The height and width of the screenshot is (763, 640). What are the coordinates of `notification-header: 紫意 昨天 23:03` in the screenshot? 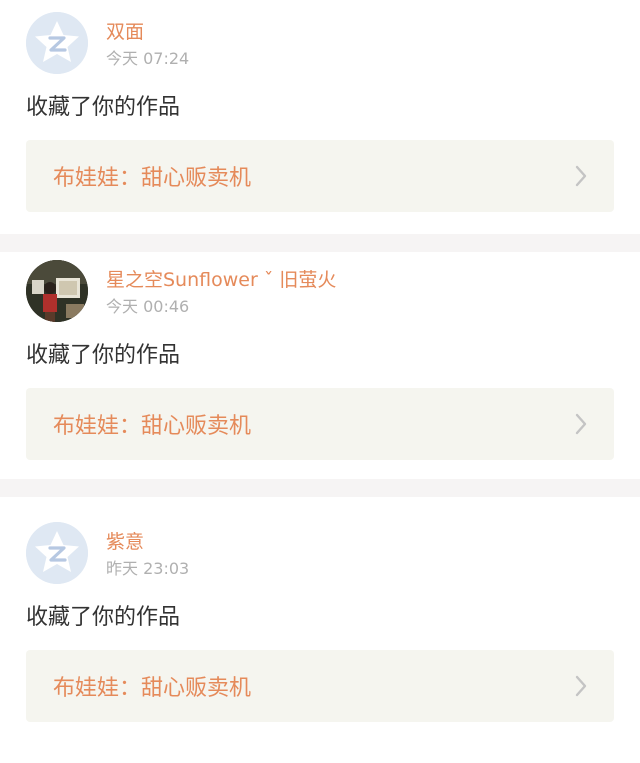 It's located at (320, 553).